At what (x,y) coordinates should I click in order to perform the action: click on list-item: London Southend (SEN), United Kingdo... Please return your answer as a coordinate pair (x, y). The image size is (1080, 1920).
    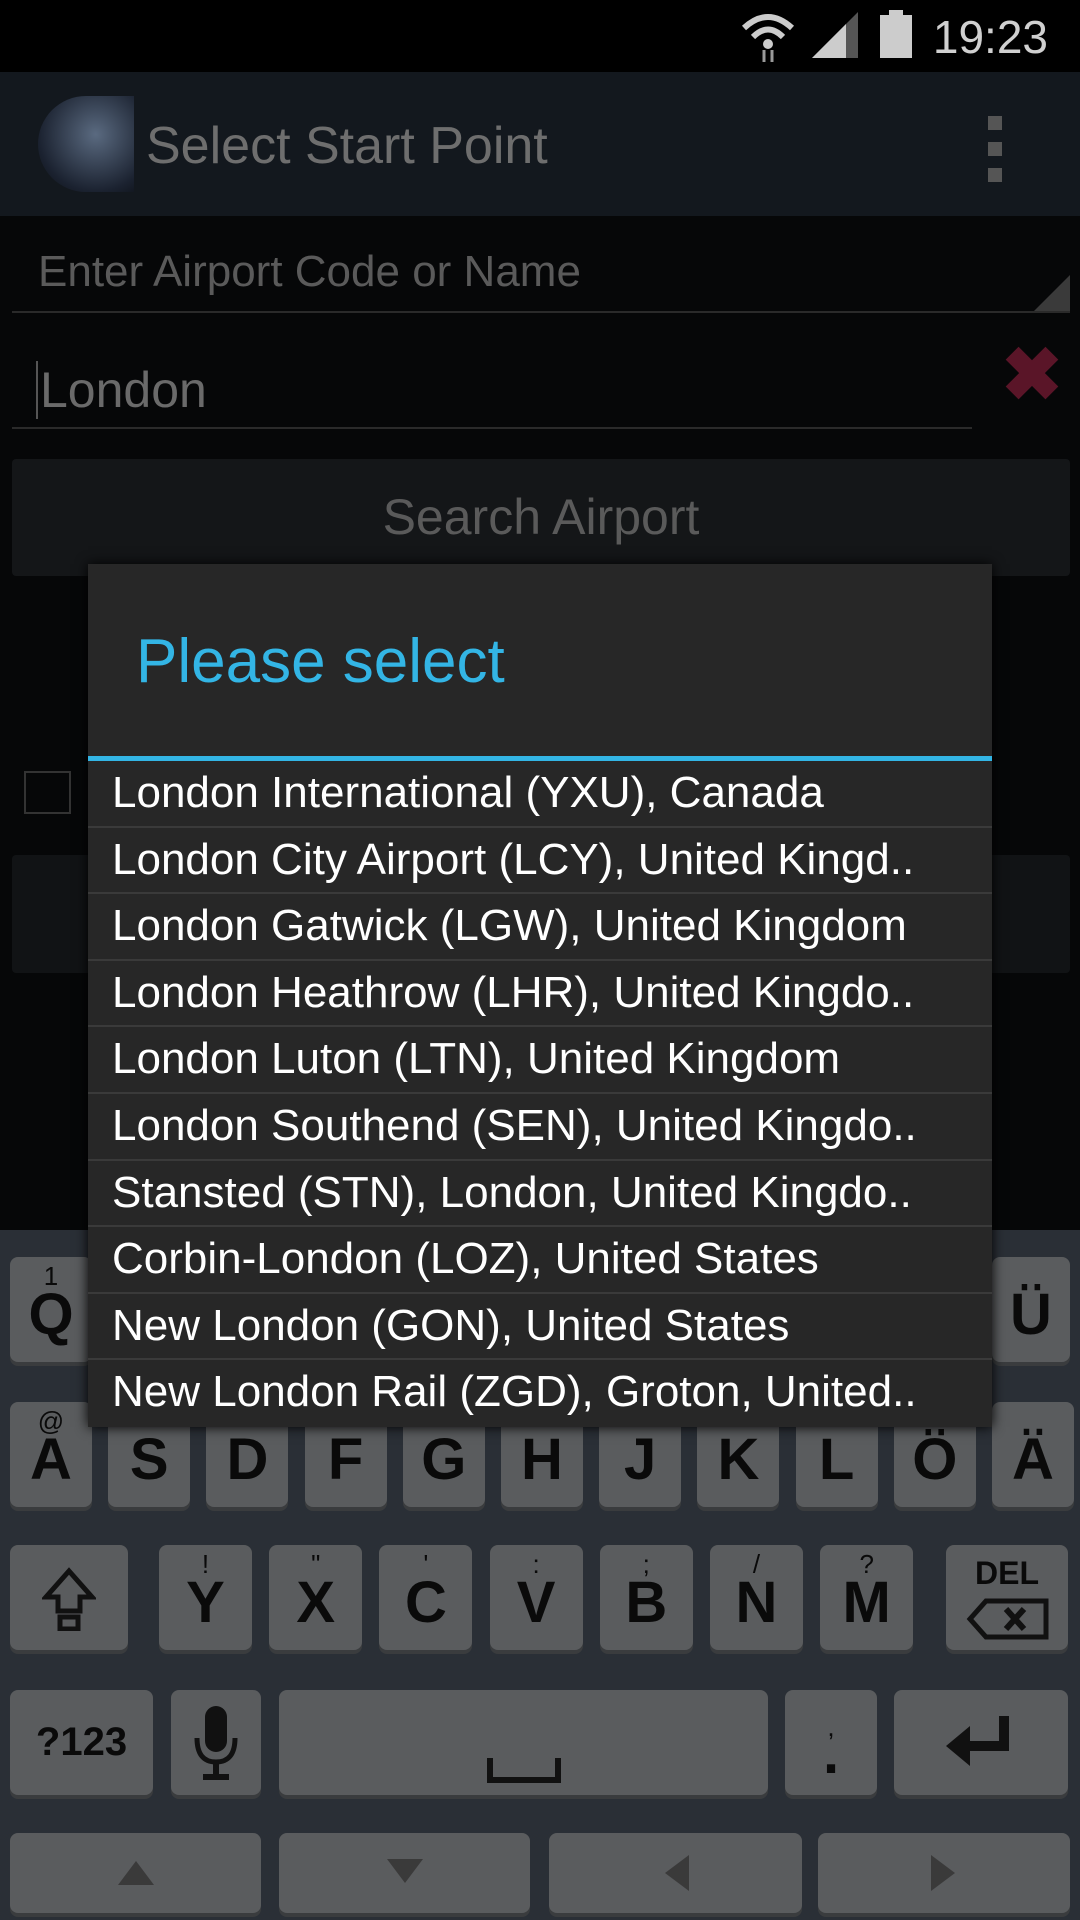
    Looking at the image, I should click on (540, 1127).